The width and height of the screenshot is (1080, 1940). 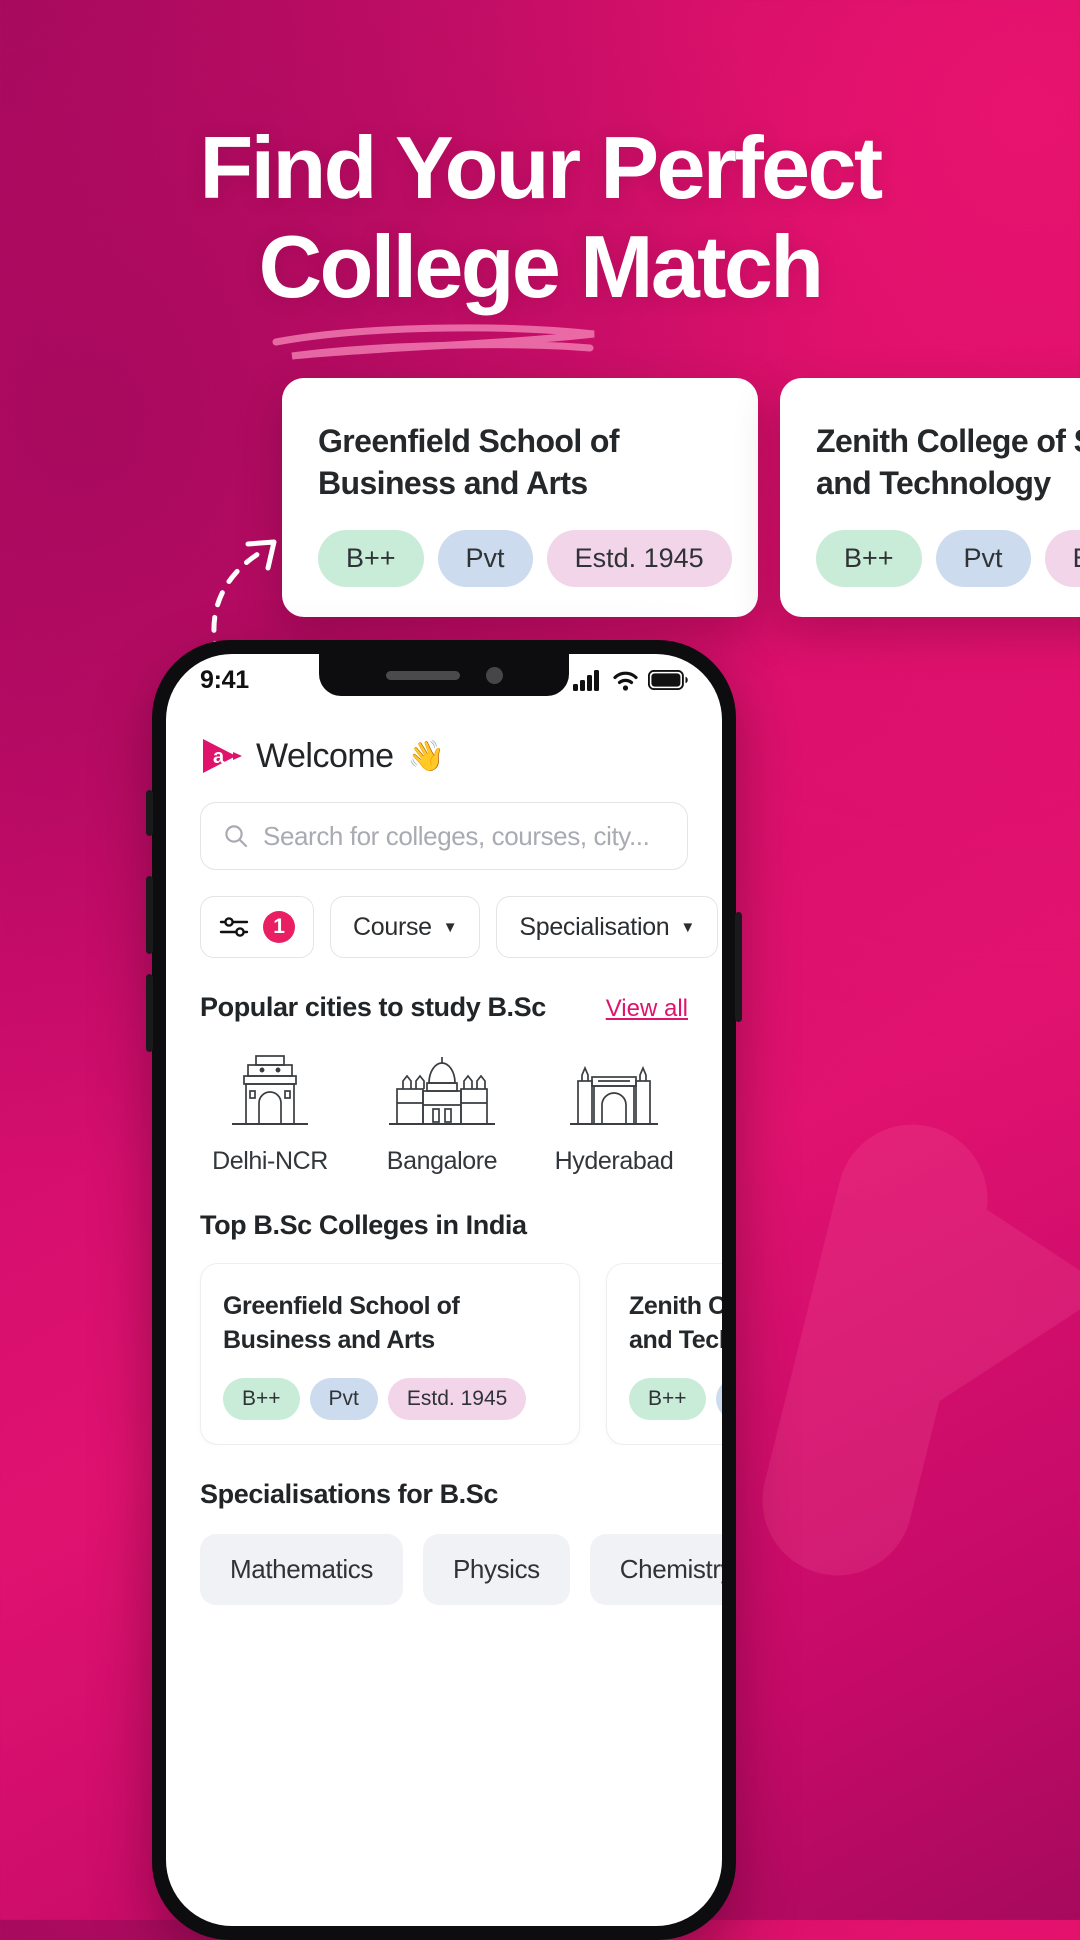 I want to click on status-clock: 9:41, so click(x=224, y=679).